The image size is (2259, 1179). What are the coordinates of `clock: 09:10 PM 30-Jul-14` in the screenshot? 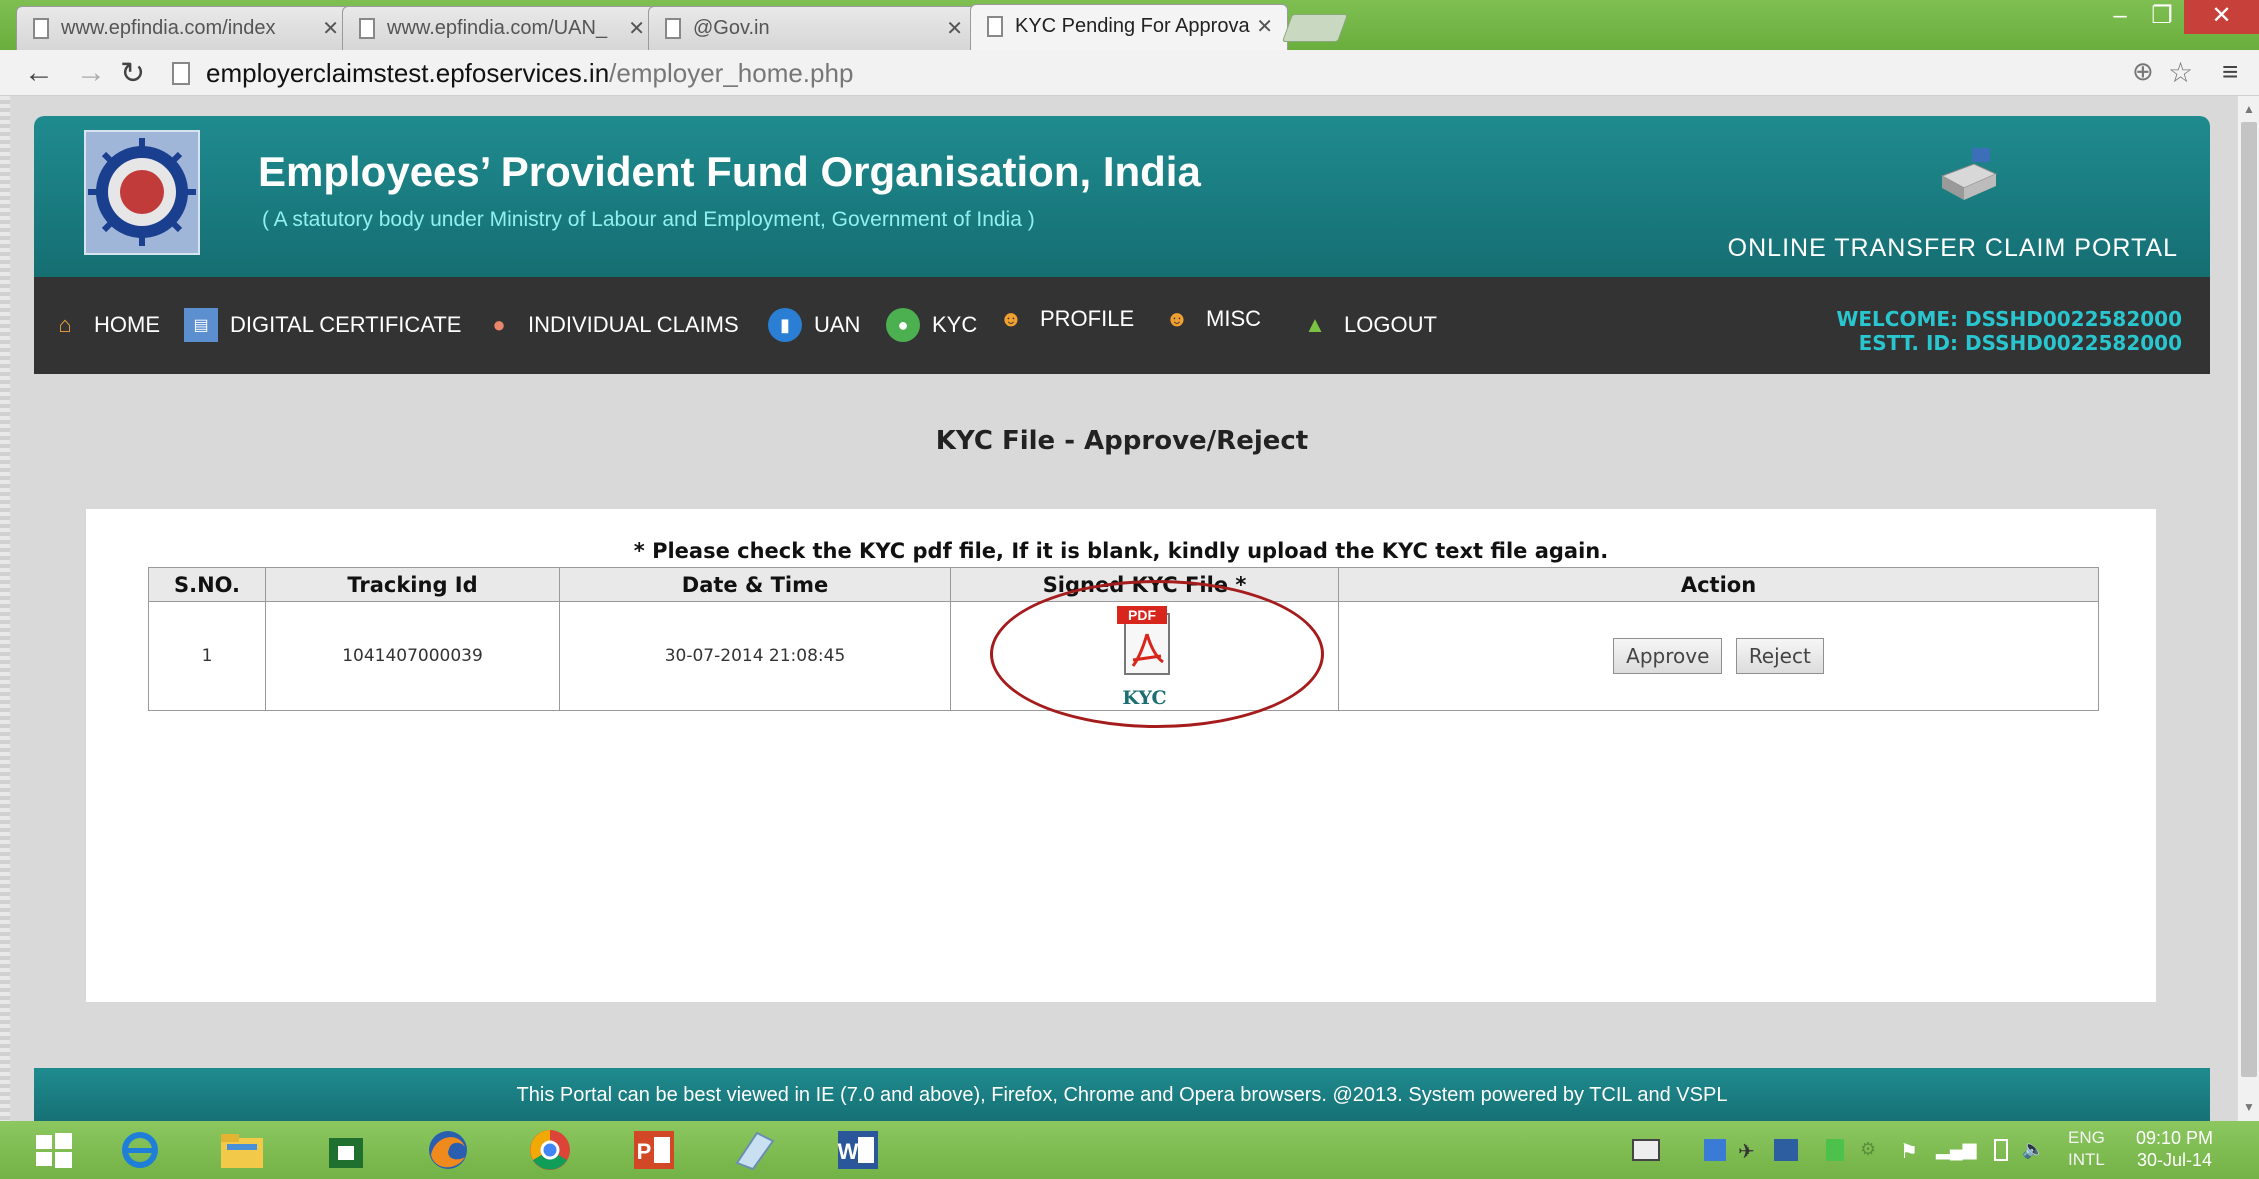 It's located at (2174, 1149).